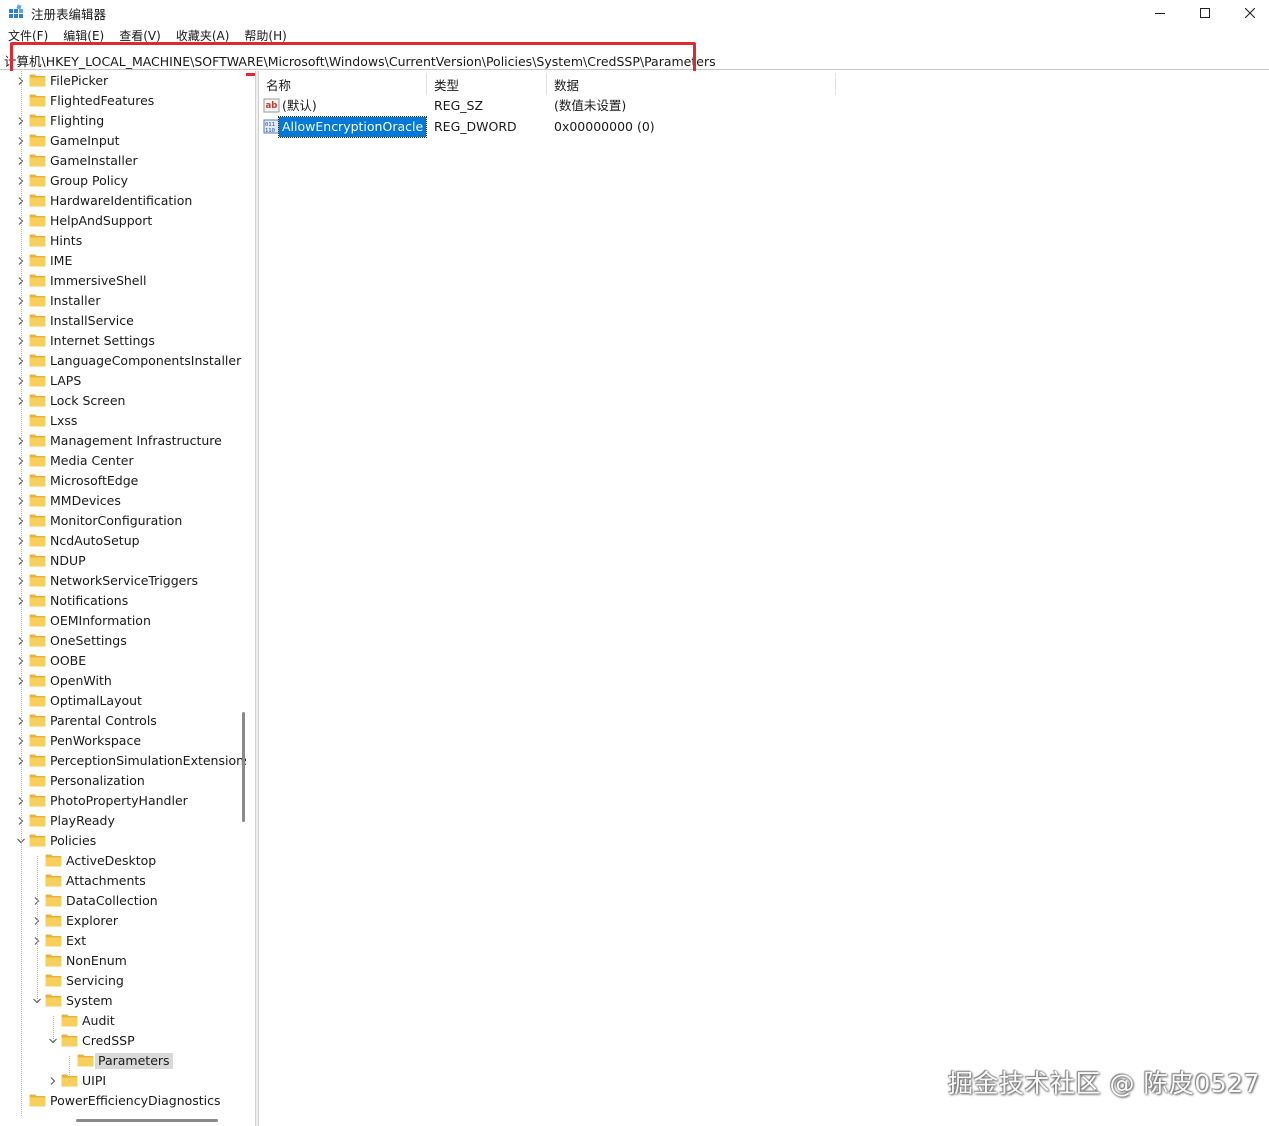 Image resolution: width=1269 pixels, height=1126 pixels. Describe the element at coordinates (87, 401) in the screenshot. I see `tree-item-label: Lock Screen` at that location.